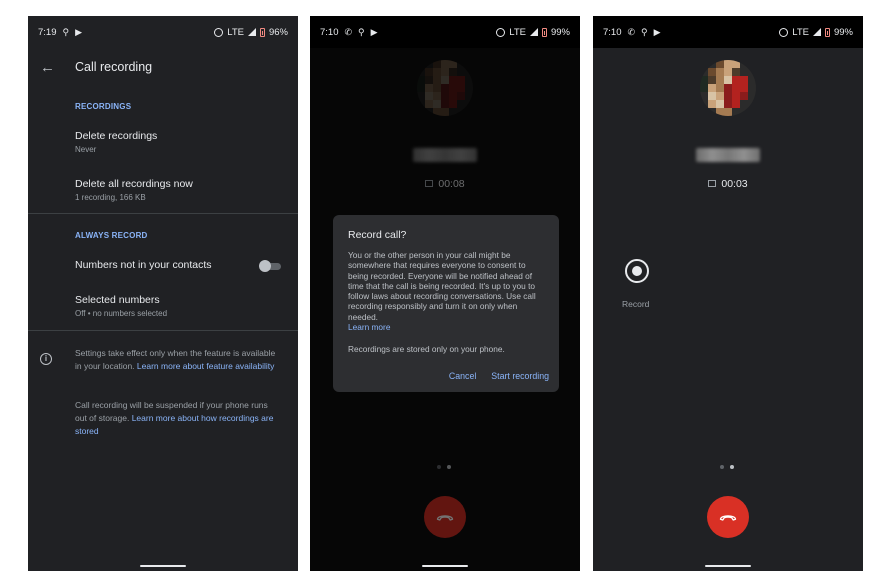 Image resolution: width=879 pixels, height=586 pixels. I want to click on pref-delete-recordings: Delete recordings Never, so click(178, 142).